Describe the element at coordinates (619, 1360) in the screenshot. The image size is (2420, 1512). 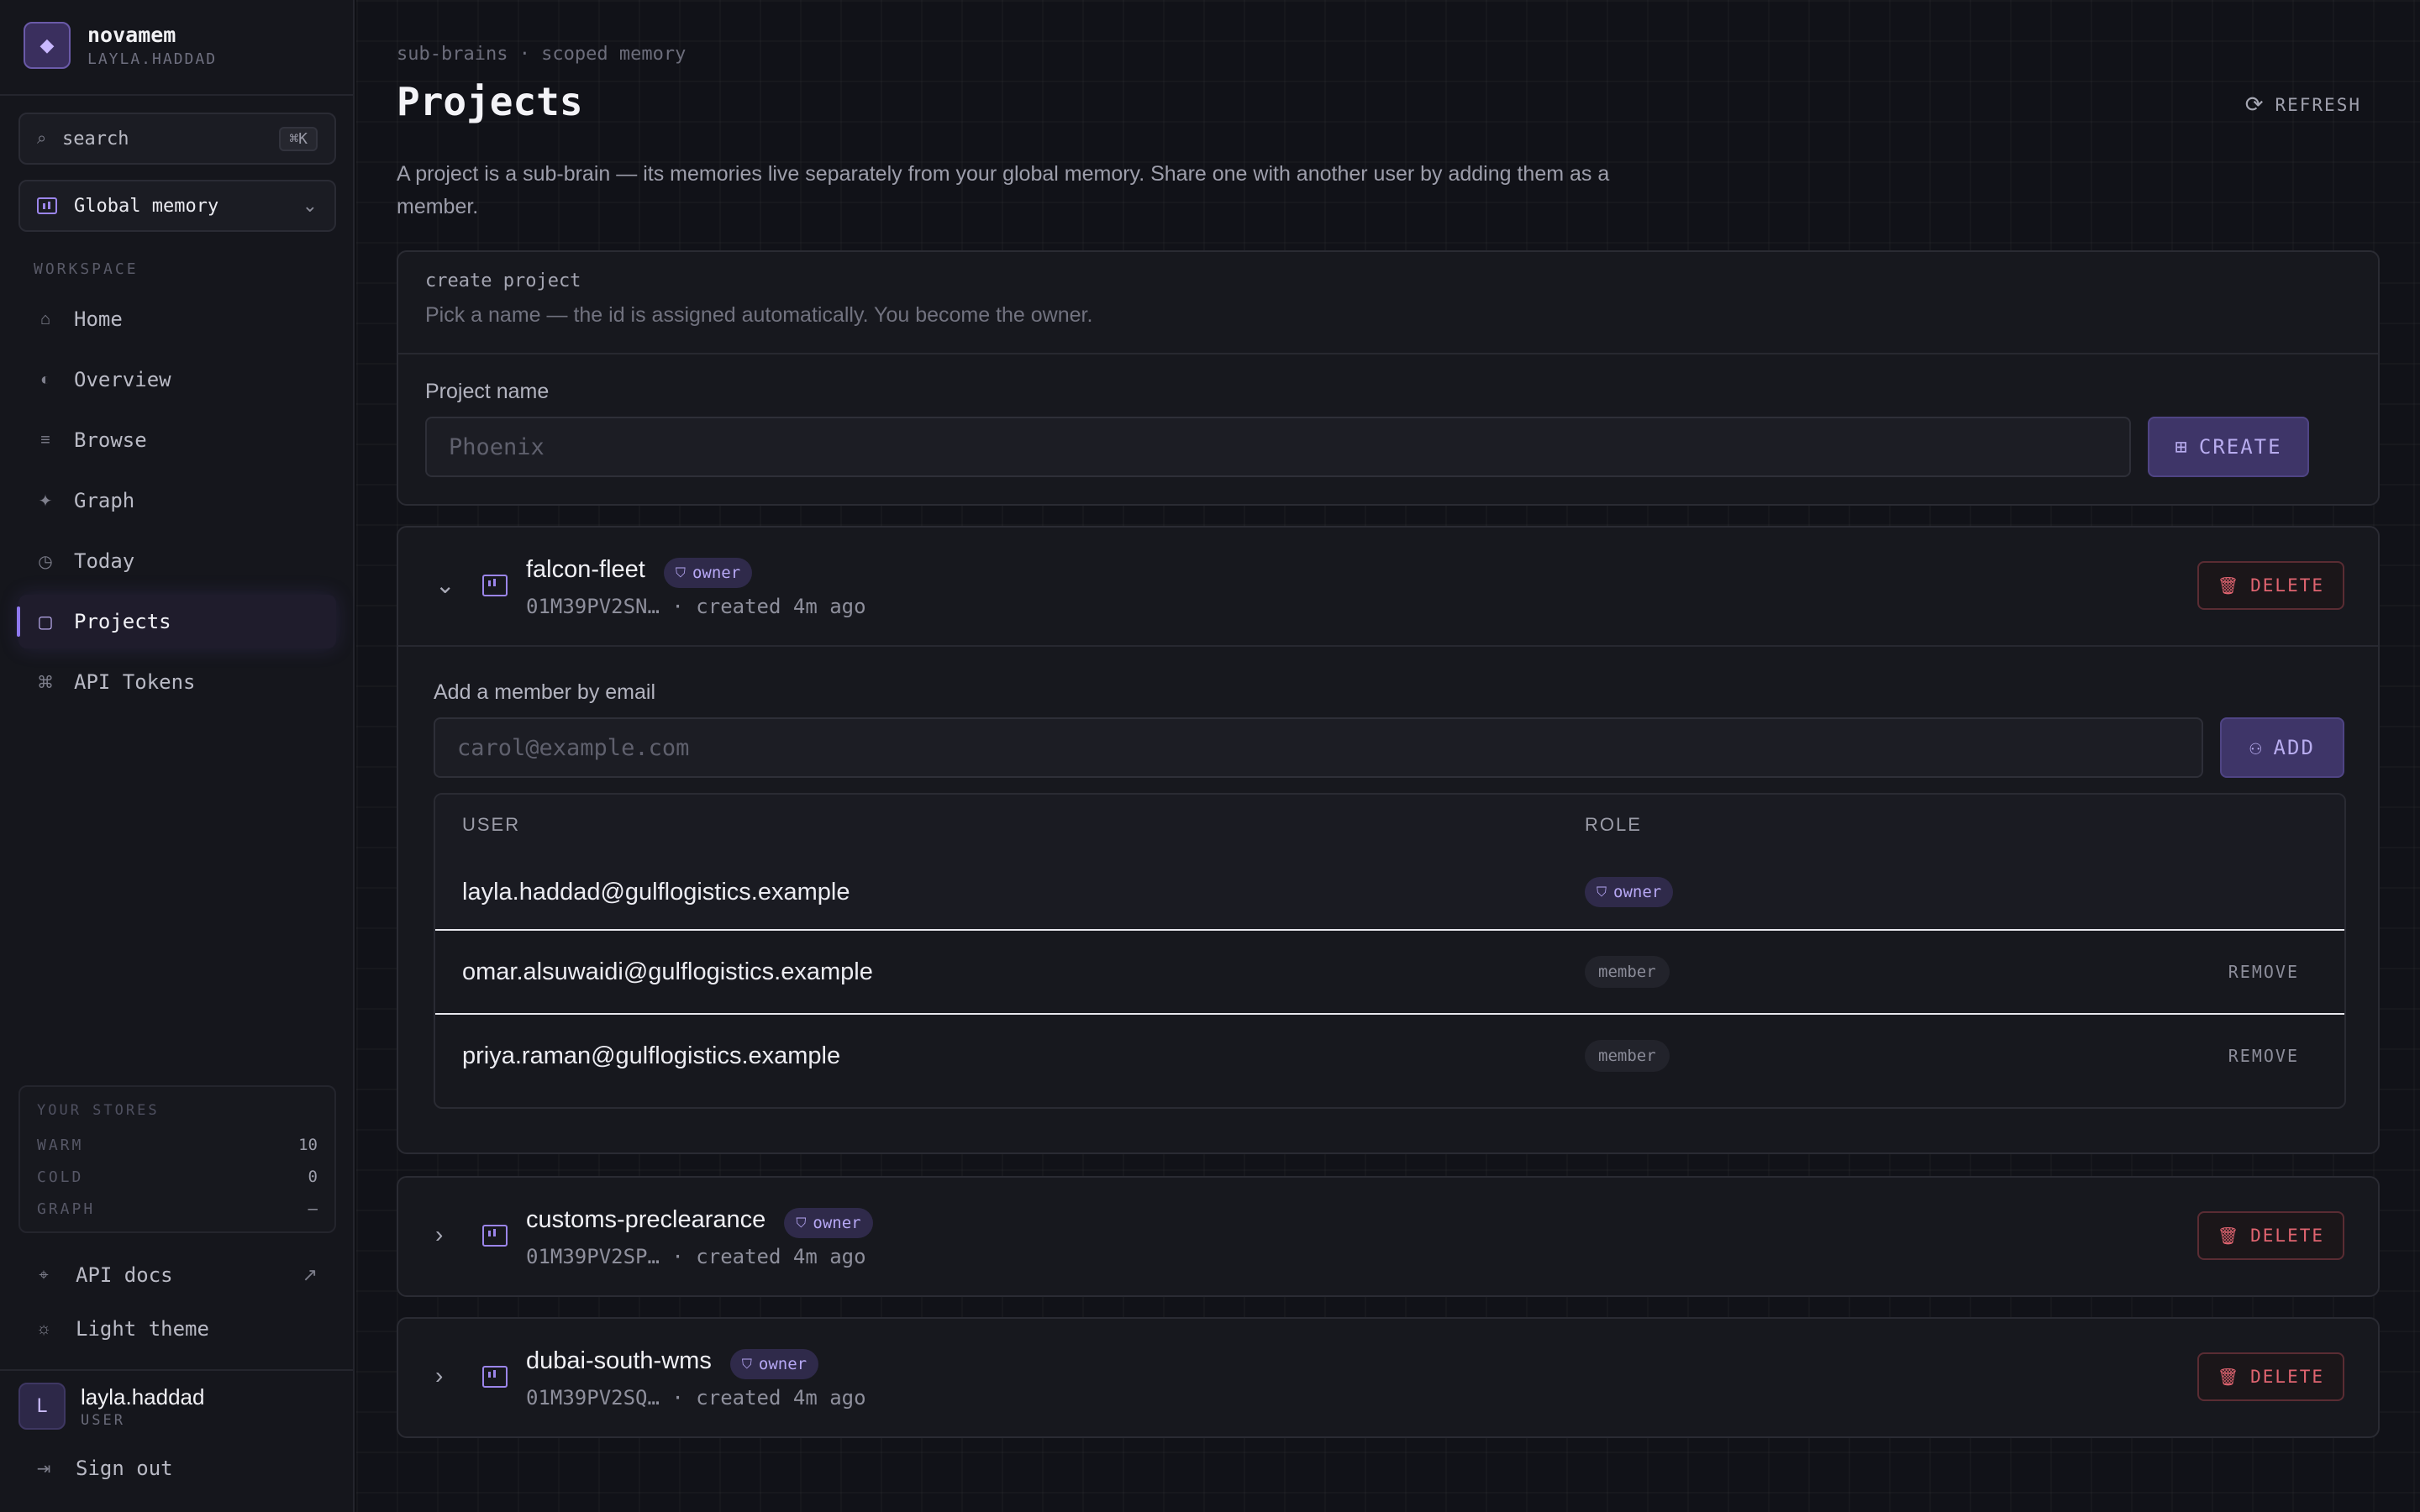
I see `project-name: dubai-south-wms` at that location.